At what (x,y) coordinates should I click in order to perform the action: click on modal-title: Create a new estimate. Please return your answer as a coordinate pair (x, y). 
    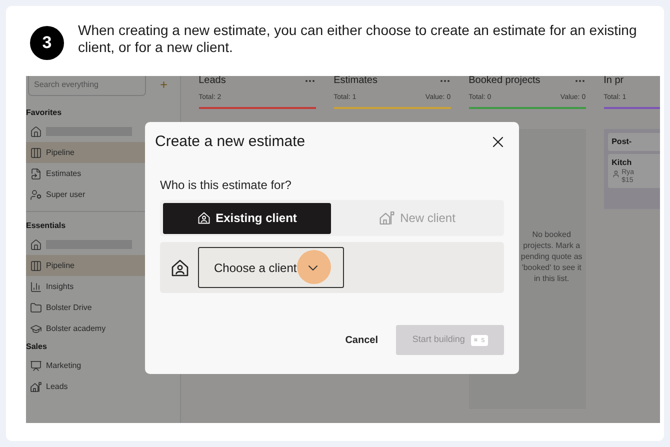
    Looking at the image, I should click on (230, 142).